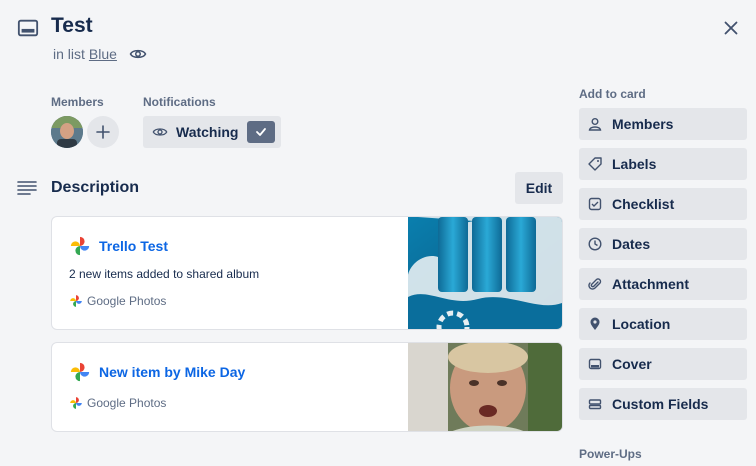  I want to click on clock-icon, so click(595, 244).